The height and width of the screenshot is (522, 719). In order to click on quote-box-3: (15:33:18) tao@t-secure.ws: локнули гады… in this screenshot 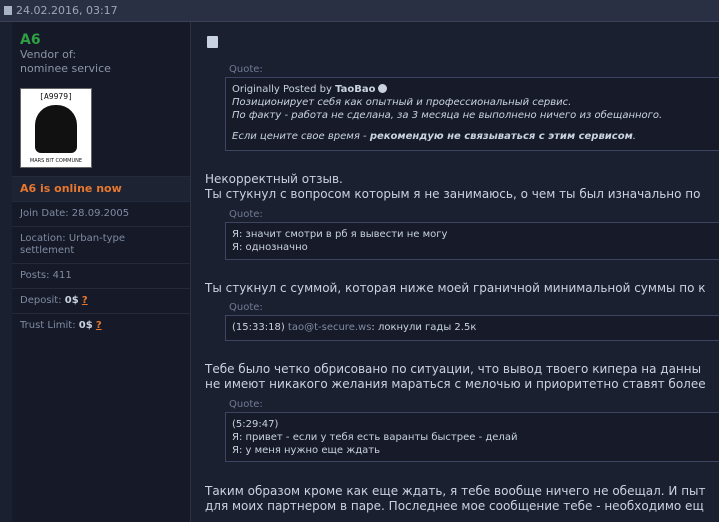, I will do `click(472, 328)`.